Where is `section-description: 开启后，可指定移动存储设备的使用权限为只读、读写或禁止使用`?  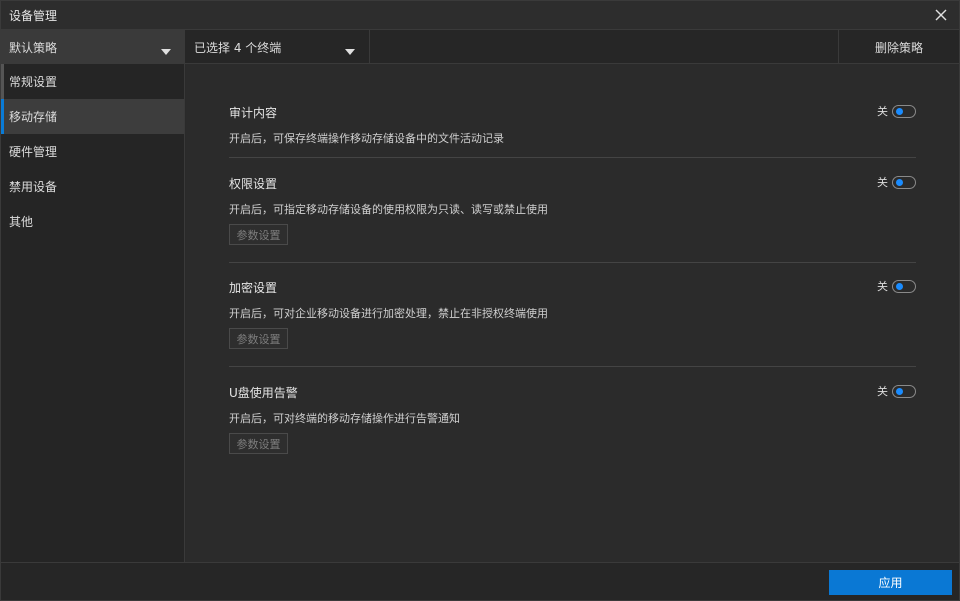 section-description: 开启后，可指定移动存储设备的使用权限为只读、读写或禁止使用 is located at coordinates (388, 209).